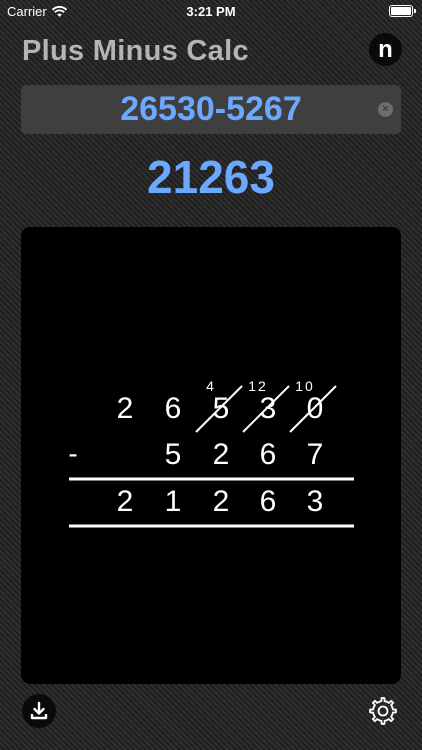 The image size is (422, 750). I want to click on battery-icon, so click(402, 11).